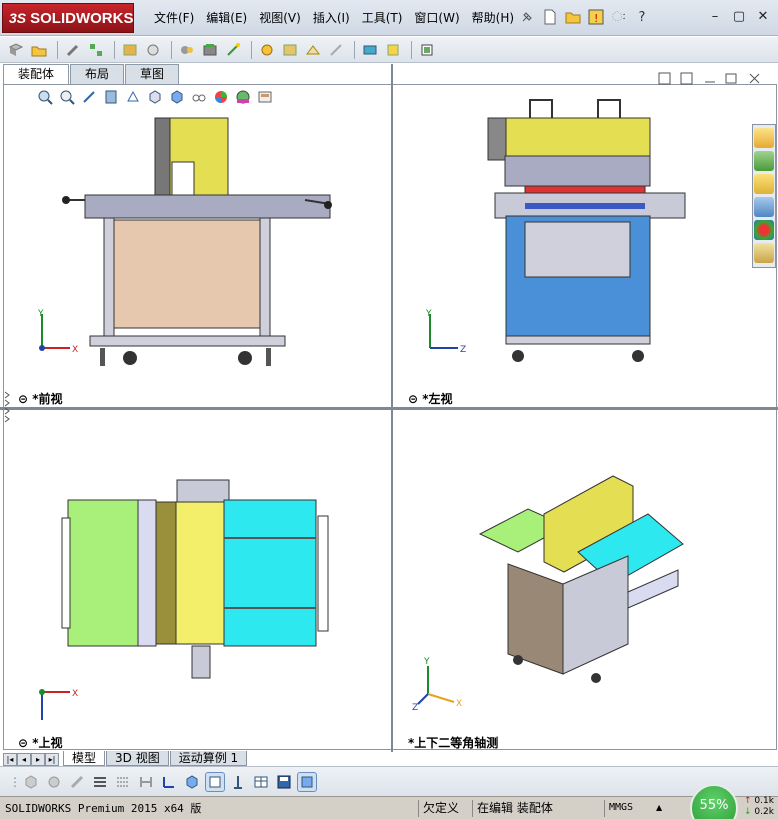  What do you see at coordinates (596, 17) in the screenshot?
I see `rebuild-warning-icon: !` at bounding box center [596, 17].